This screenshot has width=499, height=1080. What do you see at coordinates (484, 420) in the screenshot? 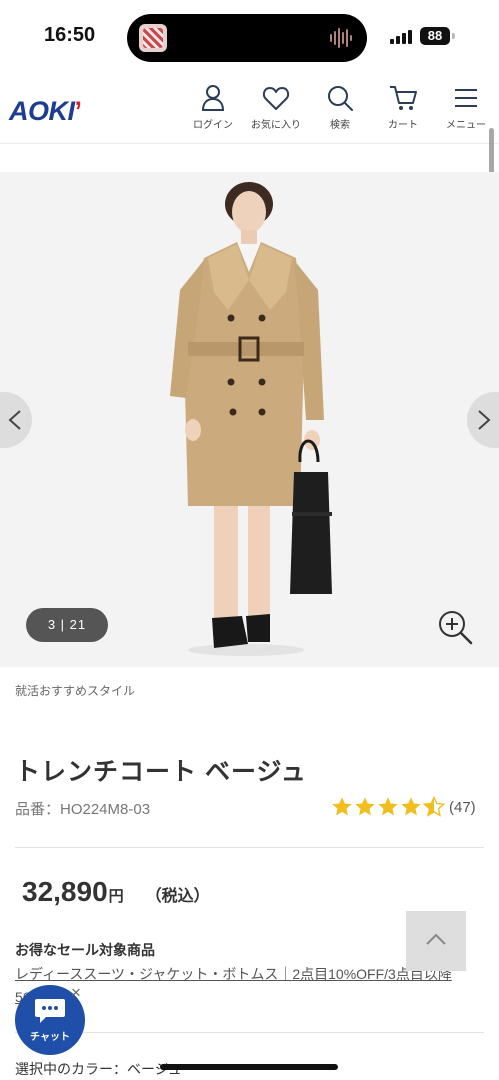
I see `chevron-right-icon` at bounding box center [484, 420].